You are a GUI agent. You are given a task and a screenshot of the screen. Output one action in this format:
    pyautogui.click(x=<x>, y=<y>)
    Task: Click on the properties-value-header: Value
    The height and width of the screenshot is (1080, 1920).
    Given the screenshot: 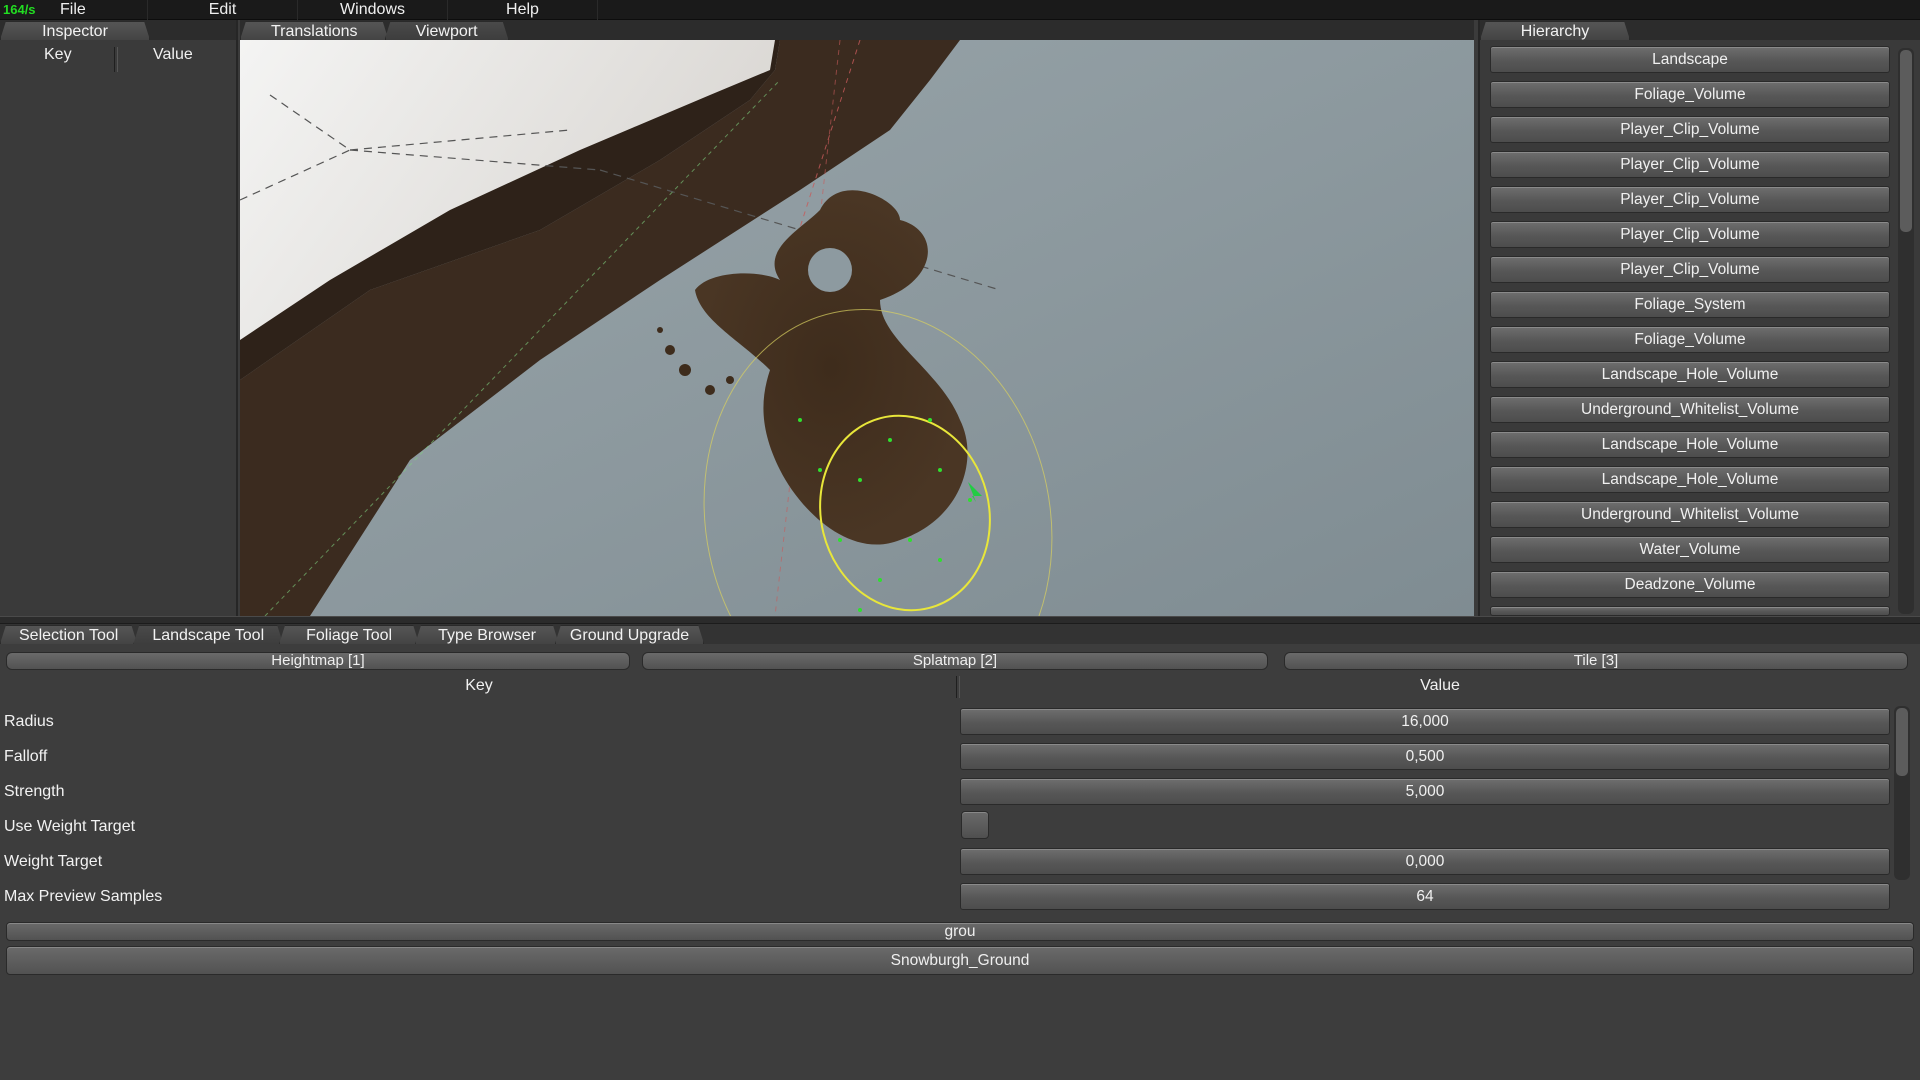 What is the action you would take?
    pyautogui.click(x=1440, y=685)
    